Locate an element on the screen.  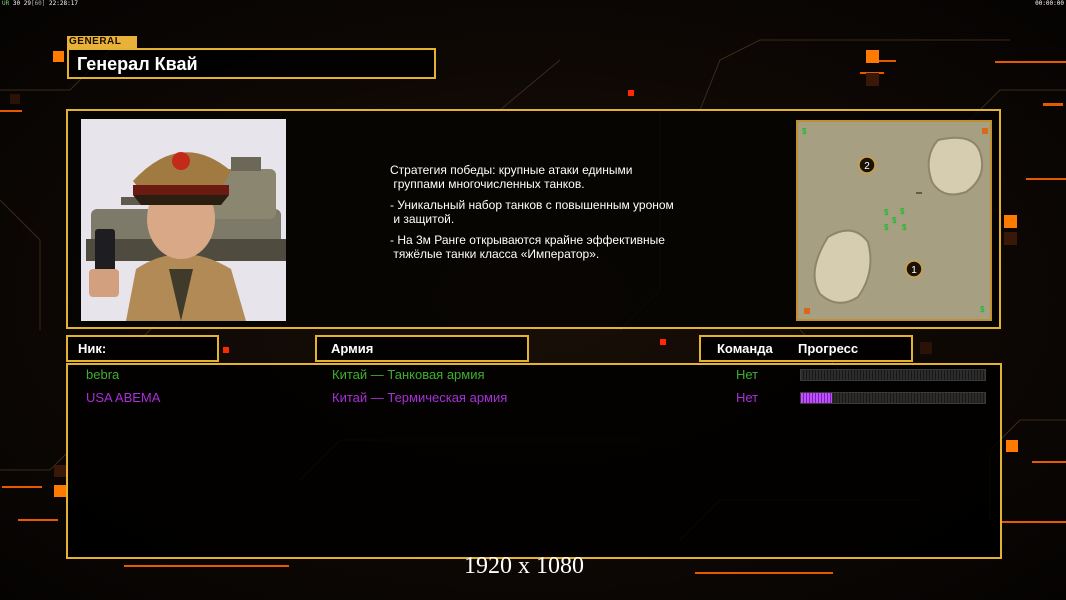
player-nick: USA ABEMA is located at coordinates (123, 397).